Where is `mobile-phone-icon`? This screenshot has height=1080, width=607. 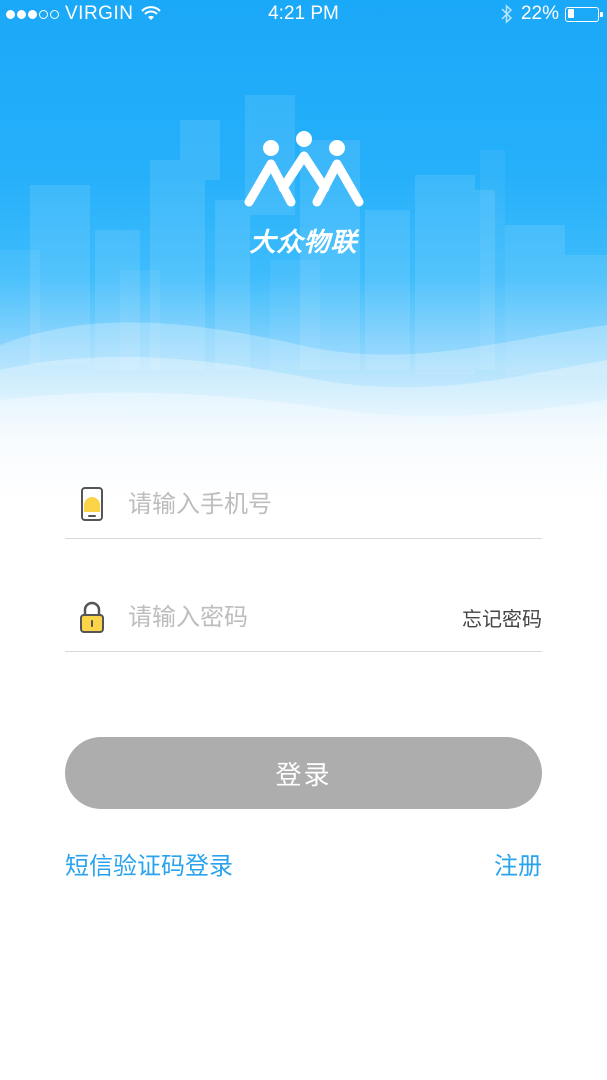
mobile-phone-icon is located at coordinates (92, 504).